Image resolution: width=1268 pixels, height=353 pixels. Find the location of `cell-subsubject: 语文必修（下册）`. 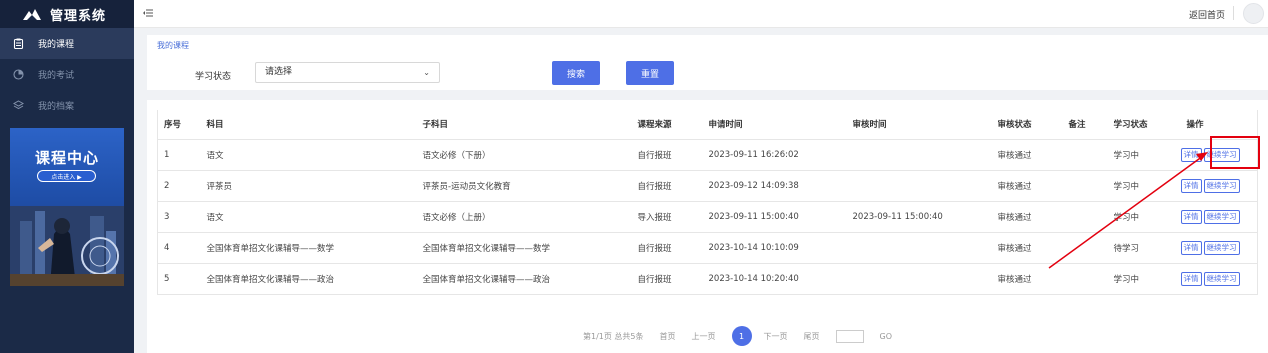

cell-subsubject: 语文必修（下册） is located at coordinates (524, 155).